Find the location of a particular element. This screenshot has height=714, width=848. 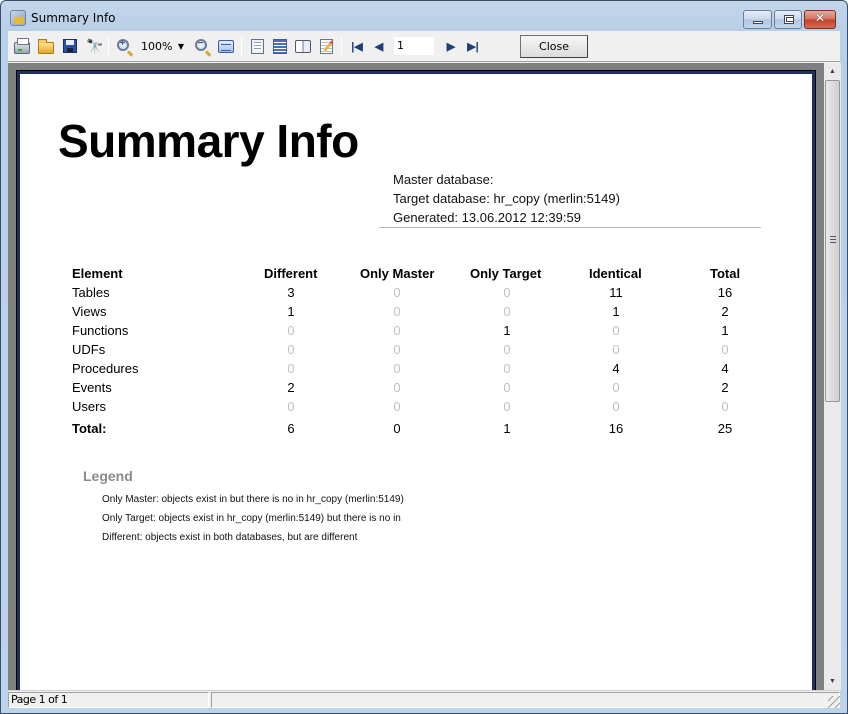

total-value: 6 is located at coordinates (291, 428).